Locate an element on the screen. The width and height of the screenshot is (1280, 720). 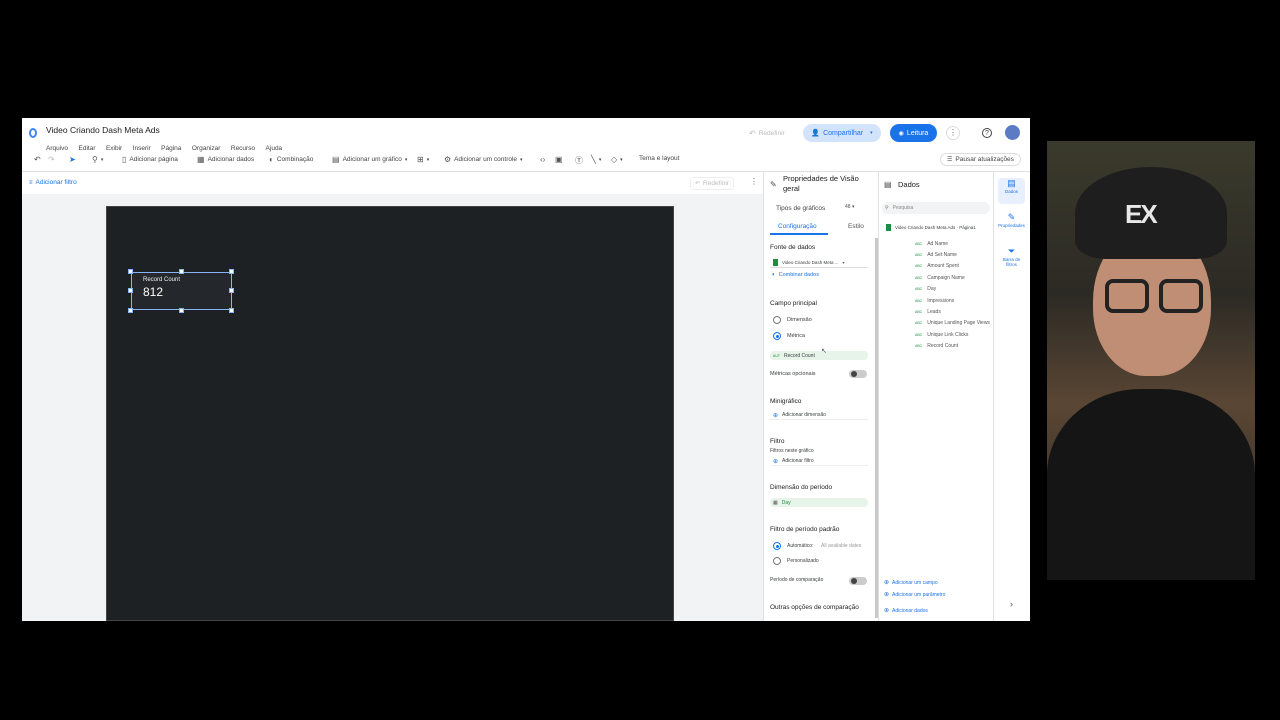
rail-filterbar-button: ⏷ Barra de filtros is located at coordinates (1011, 259).